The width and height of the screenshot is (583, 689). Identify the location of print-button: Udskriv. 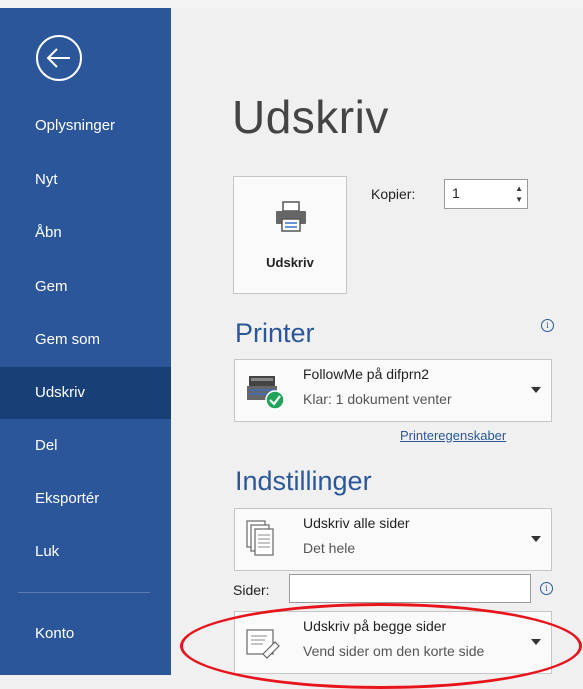
(290, 235).